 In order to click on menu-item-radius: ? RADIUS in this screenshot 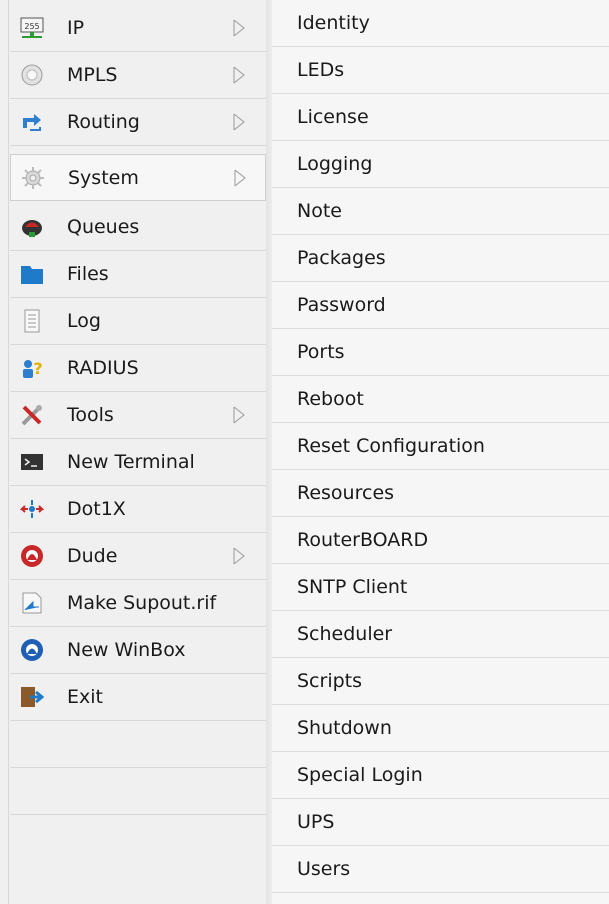, I will do `click(138, 368)`.